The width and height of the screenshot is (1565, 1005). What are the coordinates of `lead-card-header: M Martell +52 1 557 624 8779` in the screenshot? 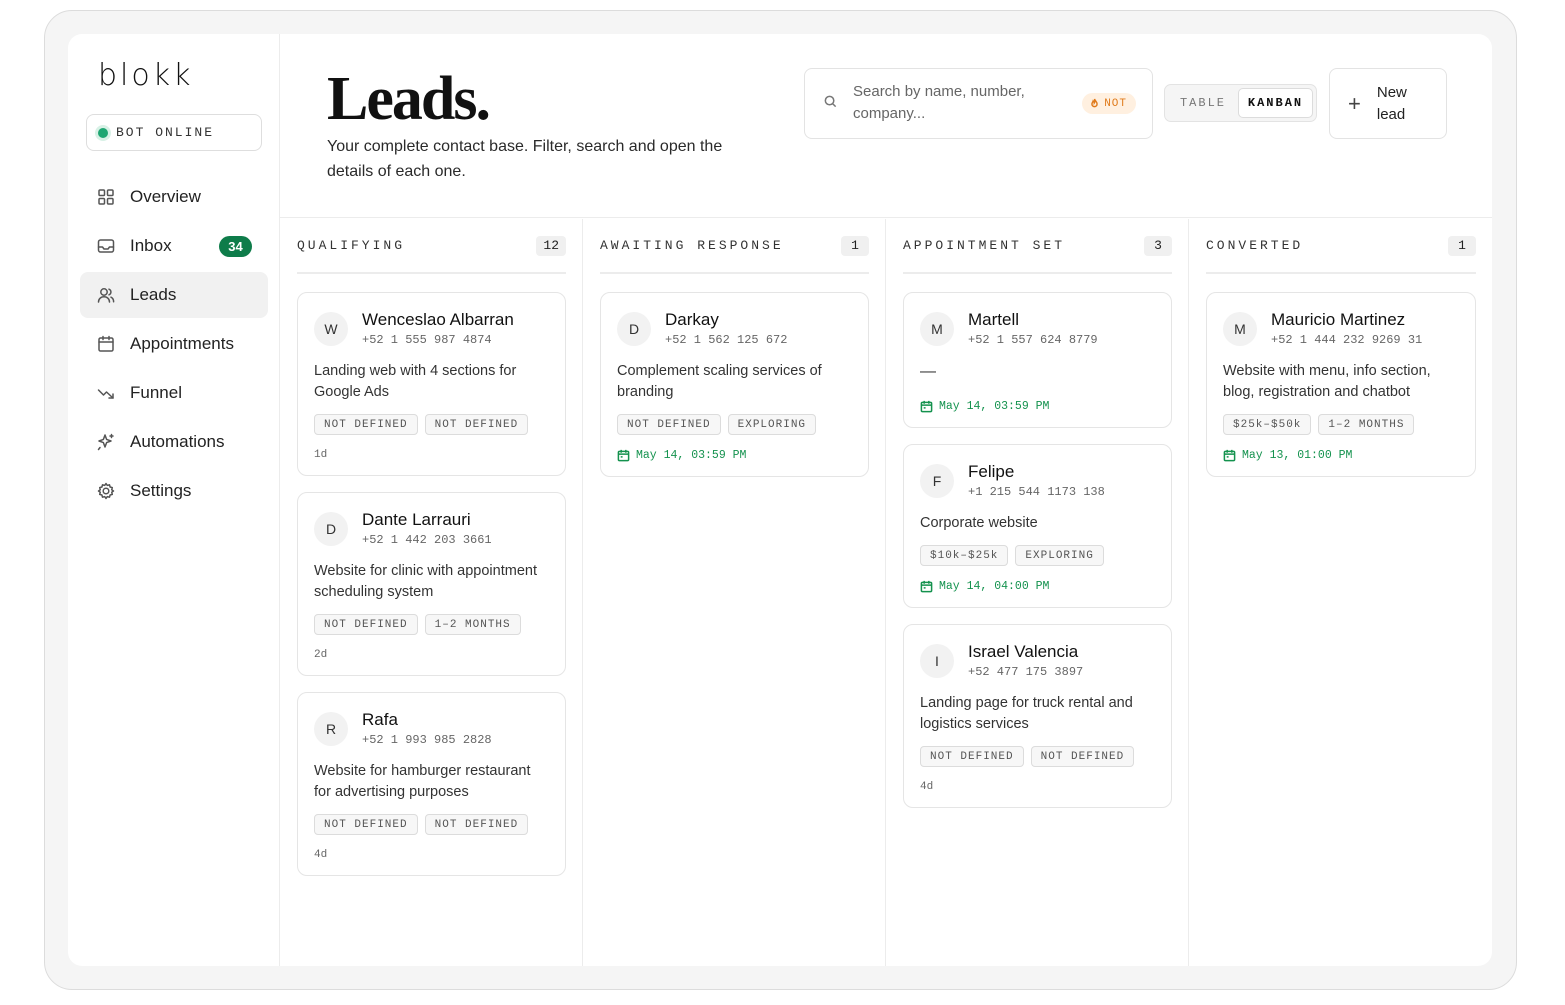 It's located at (1037, 328).